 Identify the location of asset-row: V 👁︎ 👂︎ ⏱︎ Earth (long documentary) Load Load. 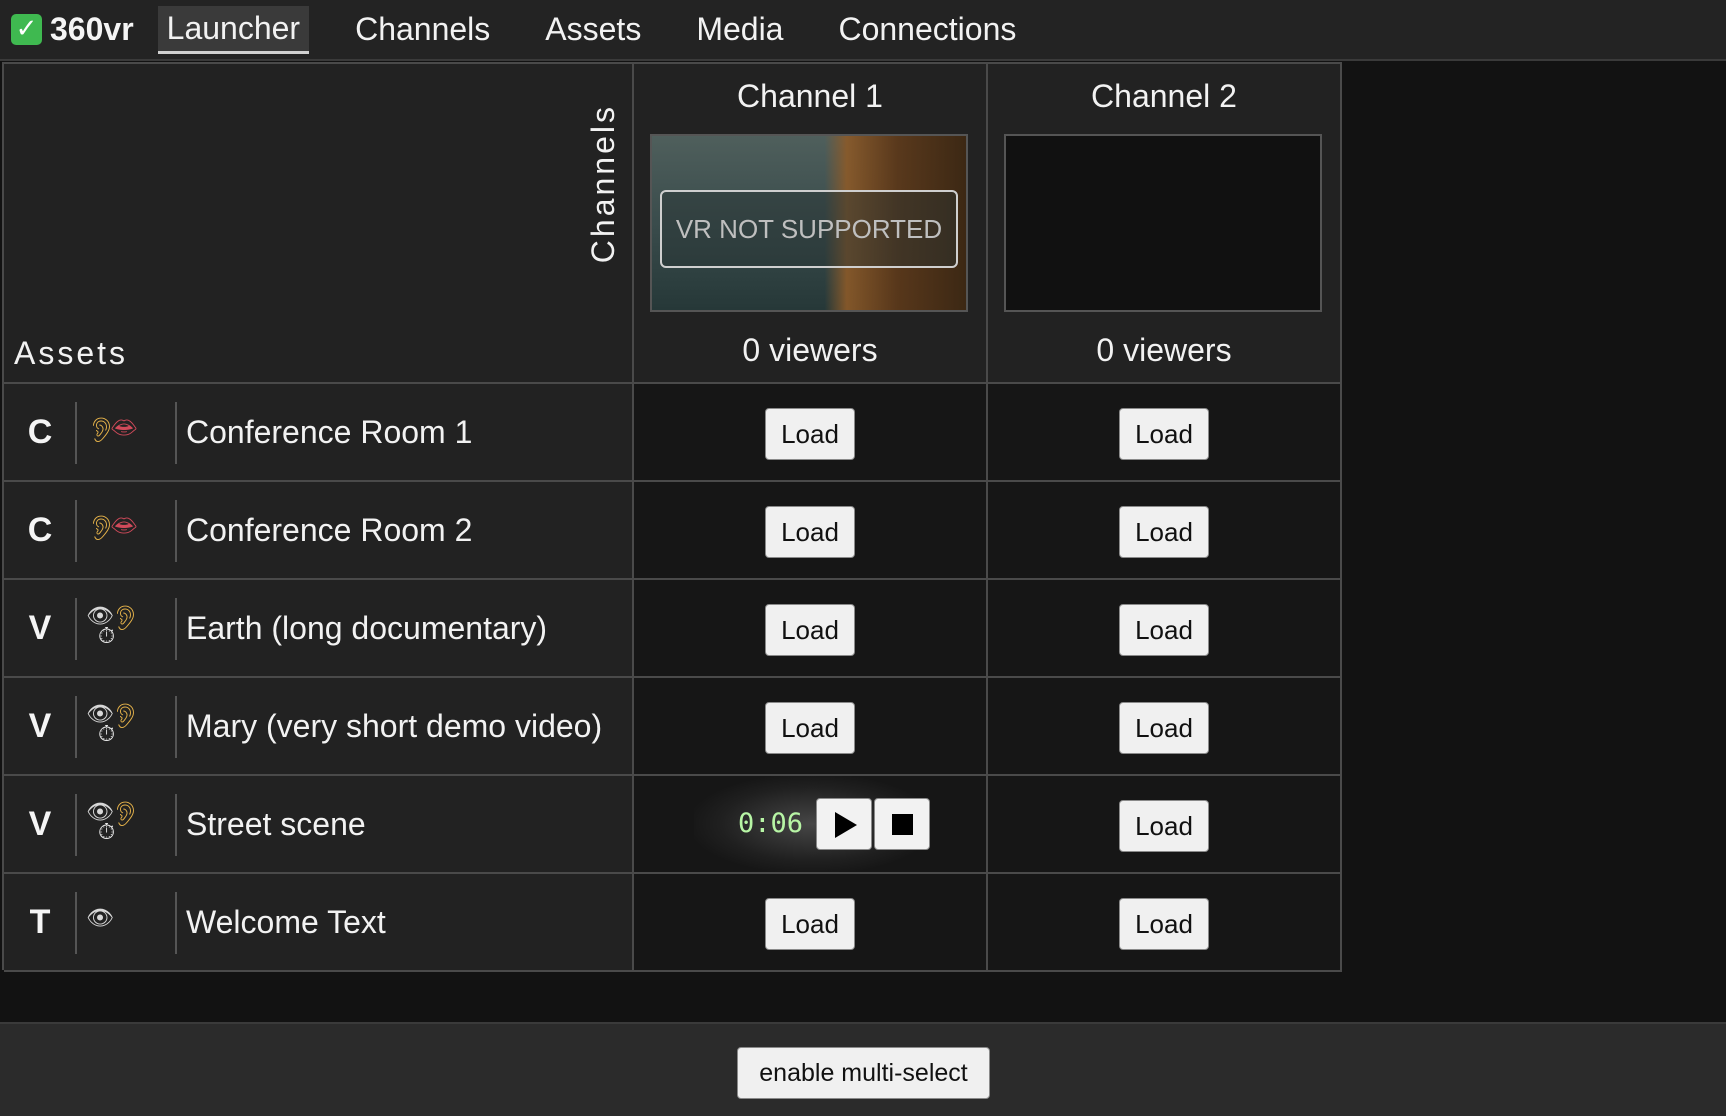
(673, 629).